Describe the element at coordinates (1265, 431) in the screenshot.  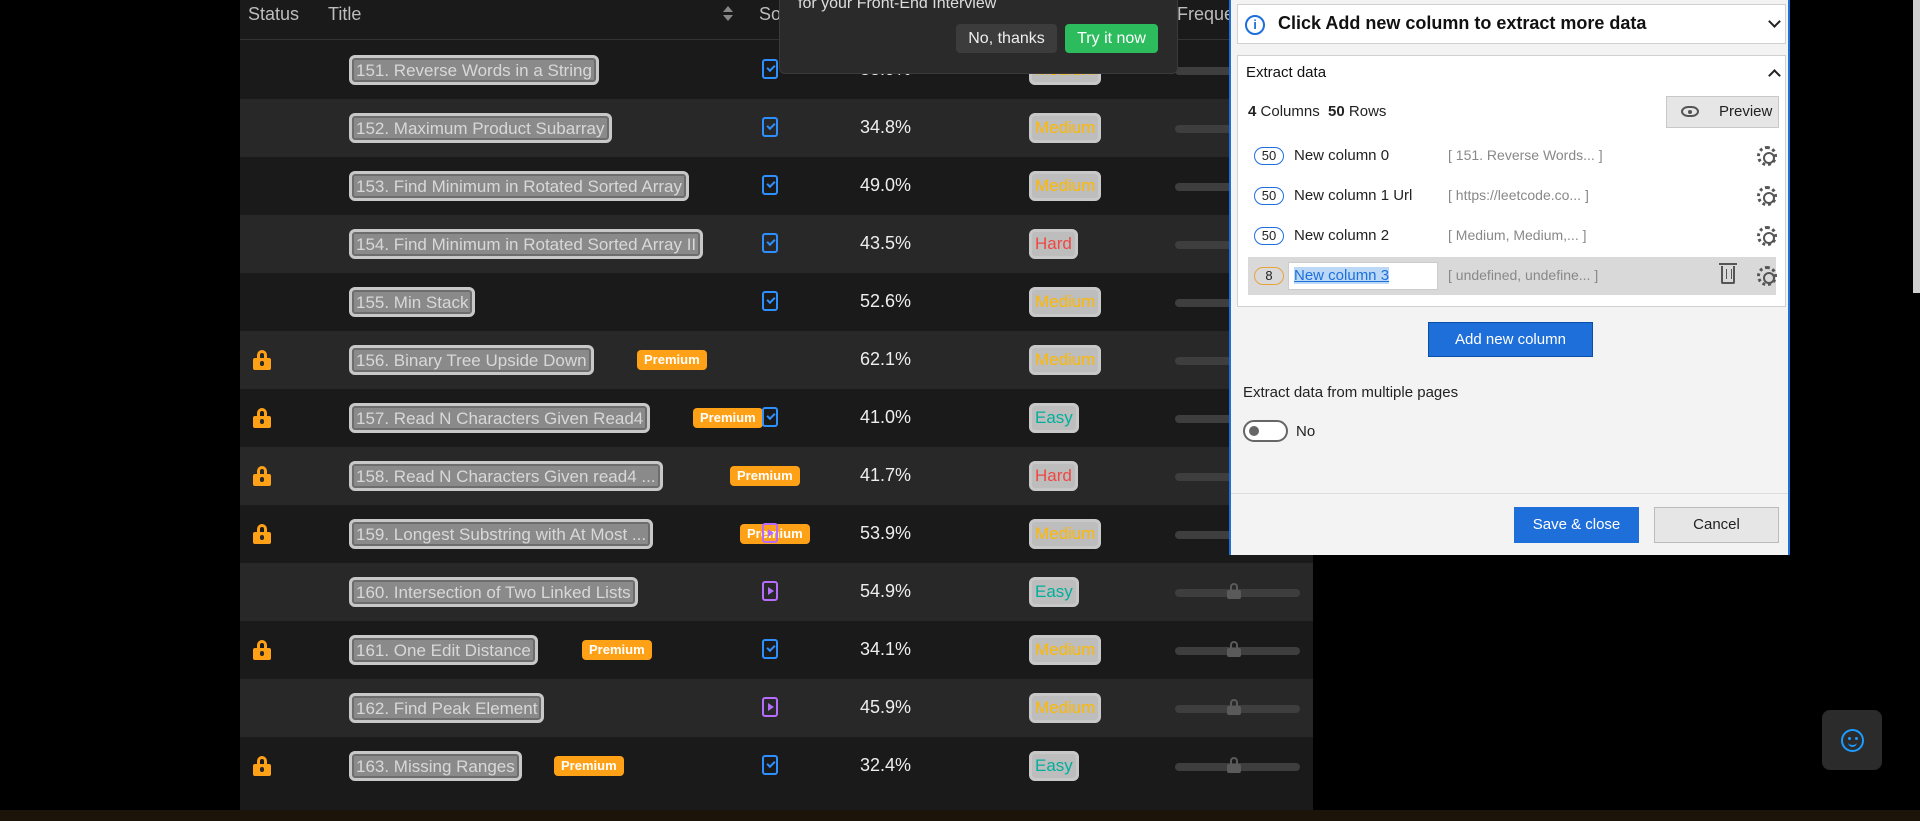
I see `multi-pages-toggle` at that location.